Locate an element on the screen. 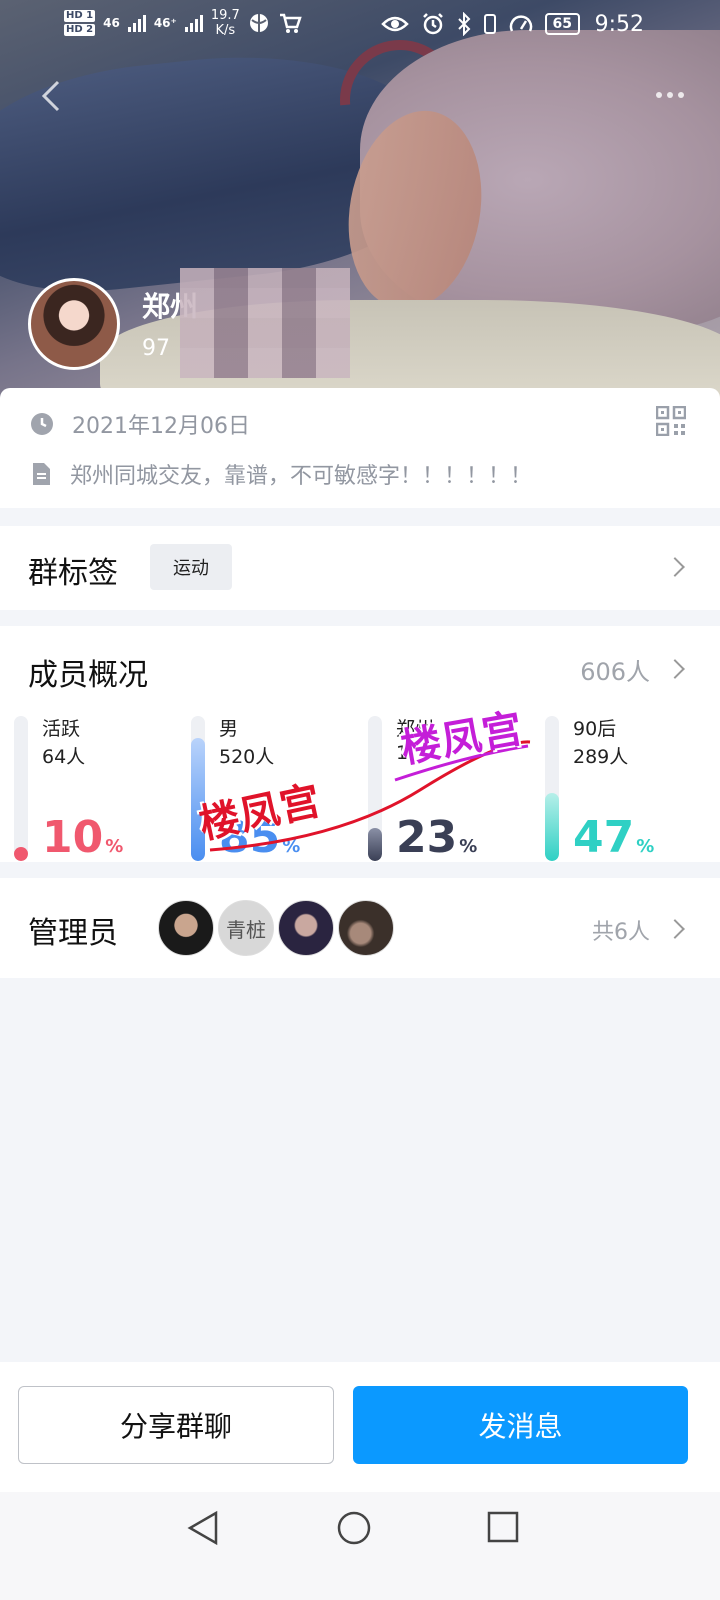  stat-count: 289人 is located at coordinates (601, 757).